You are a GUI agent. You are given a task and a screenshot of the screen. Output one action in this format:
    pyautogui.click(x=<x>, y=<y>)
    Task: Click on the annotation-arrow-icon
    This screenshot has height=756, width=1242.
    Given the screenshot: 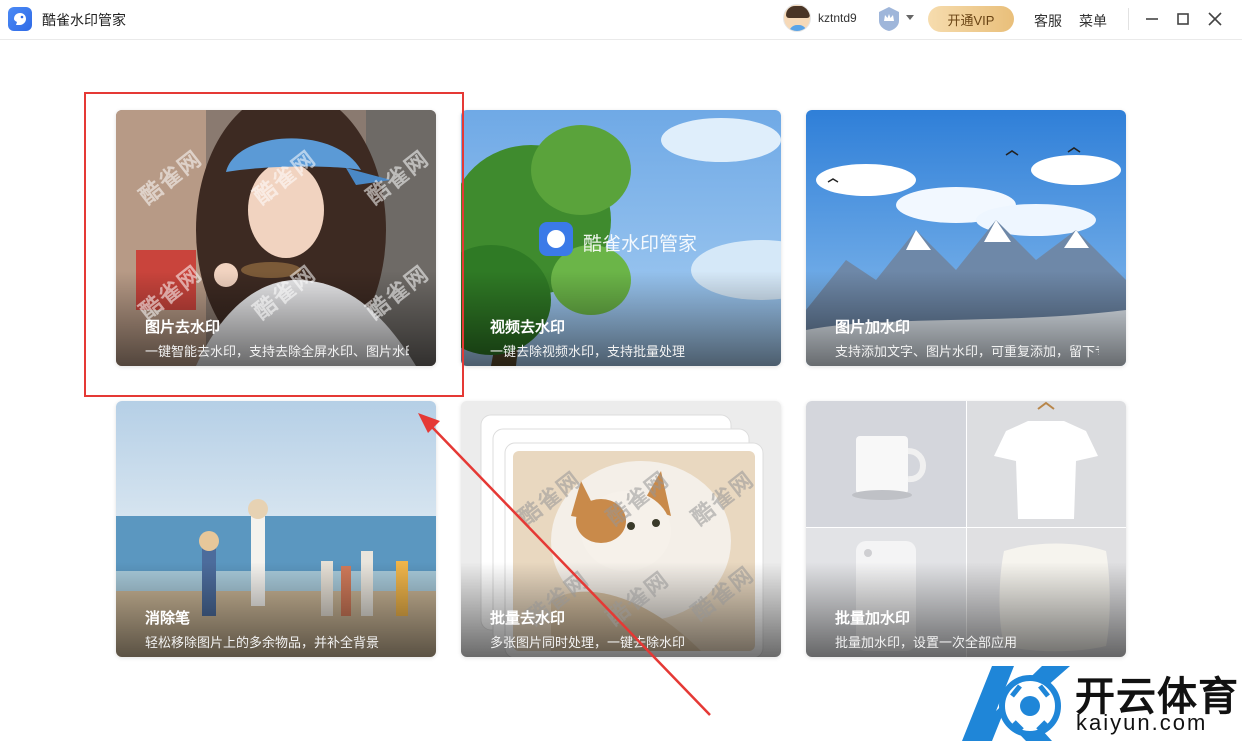 What is the action you would take?
    pyautogui.click(x=564, y=564)
    